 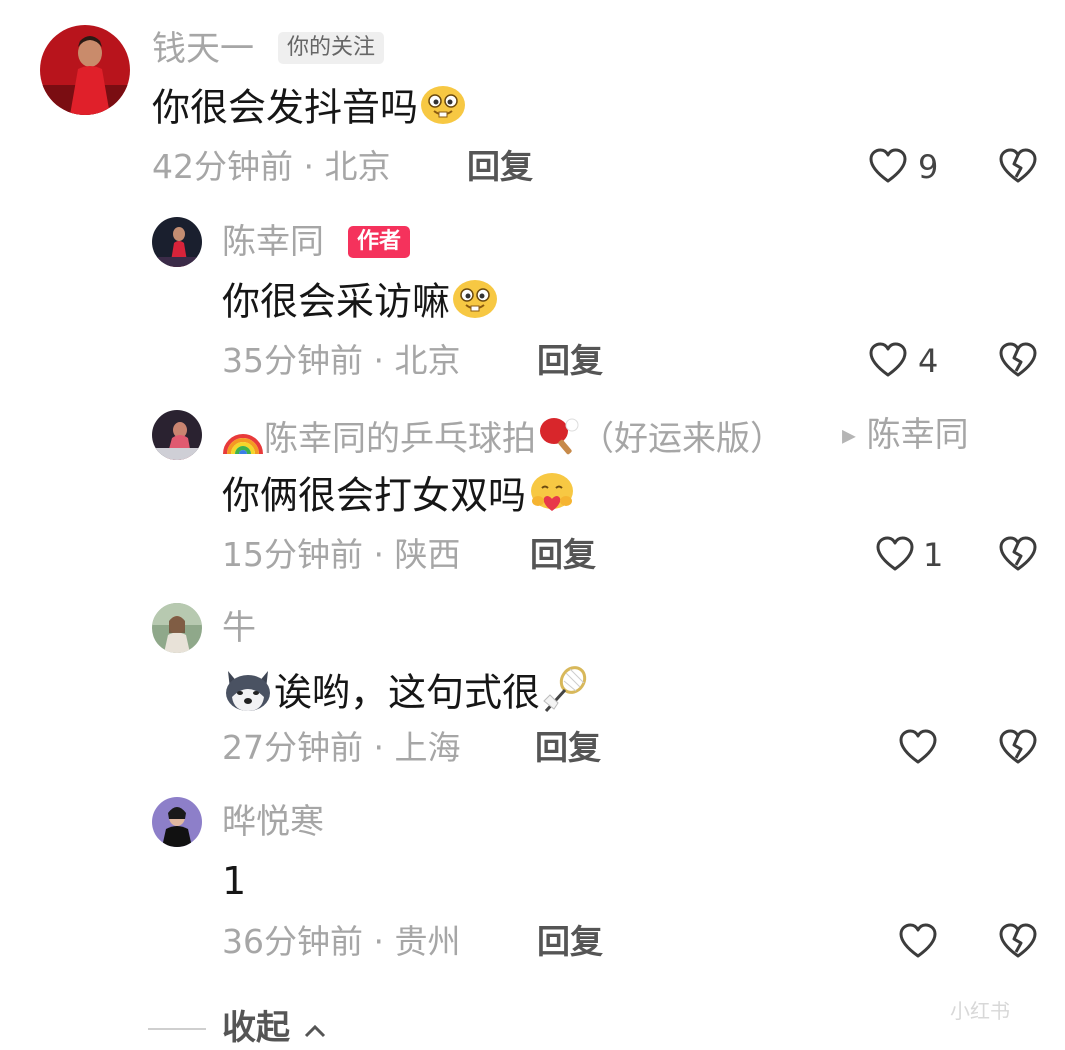 I want to click on comment-time-location: 36分钟前 · 贵州, so click(x=341, y=941).